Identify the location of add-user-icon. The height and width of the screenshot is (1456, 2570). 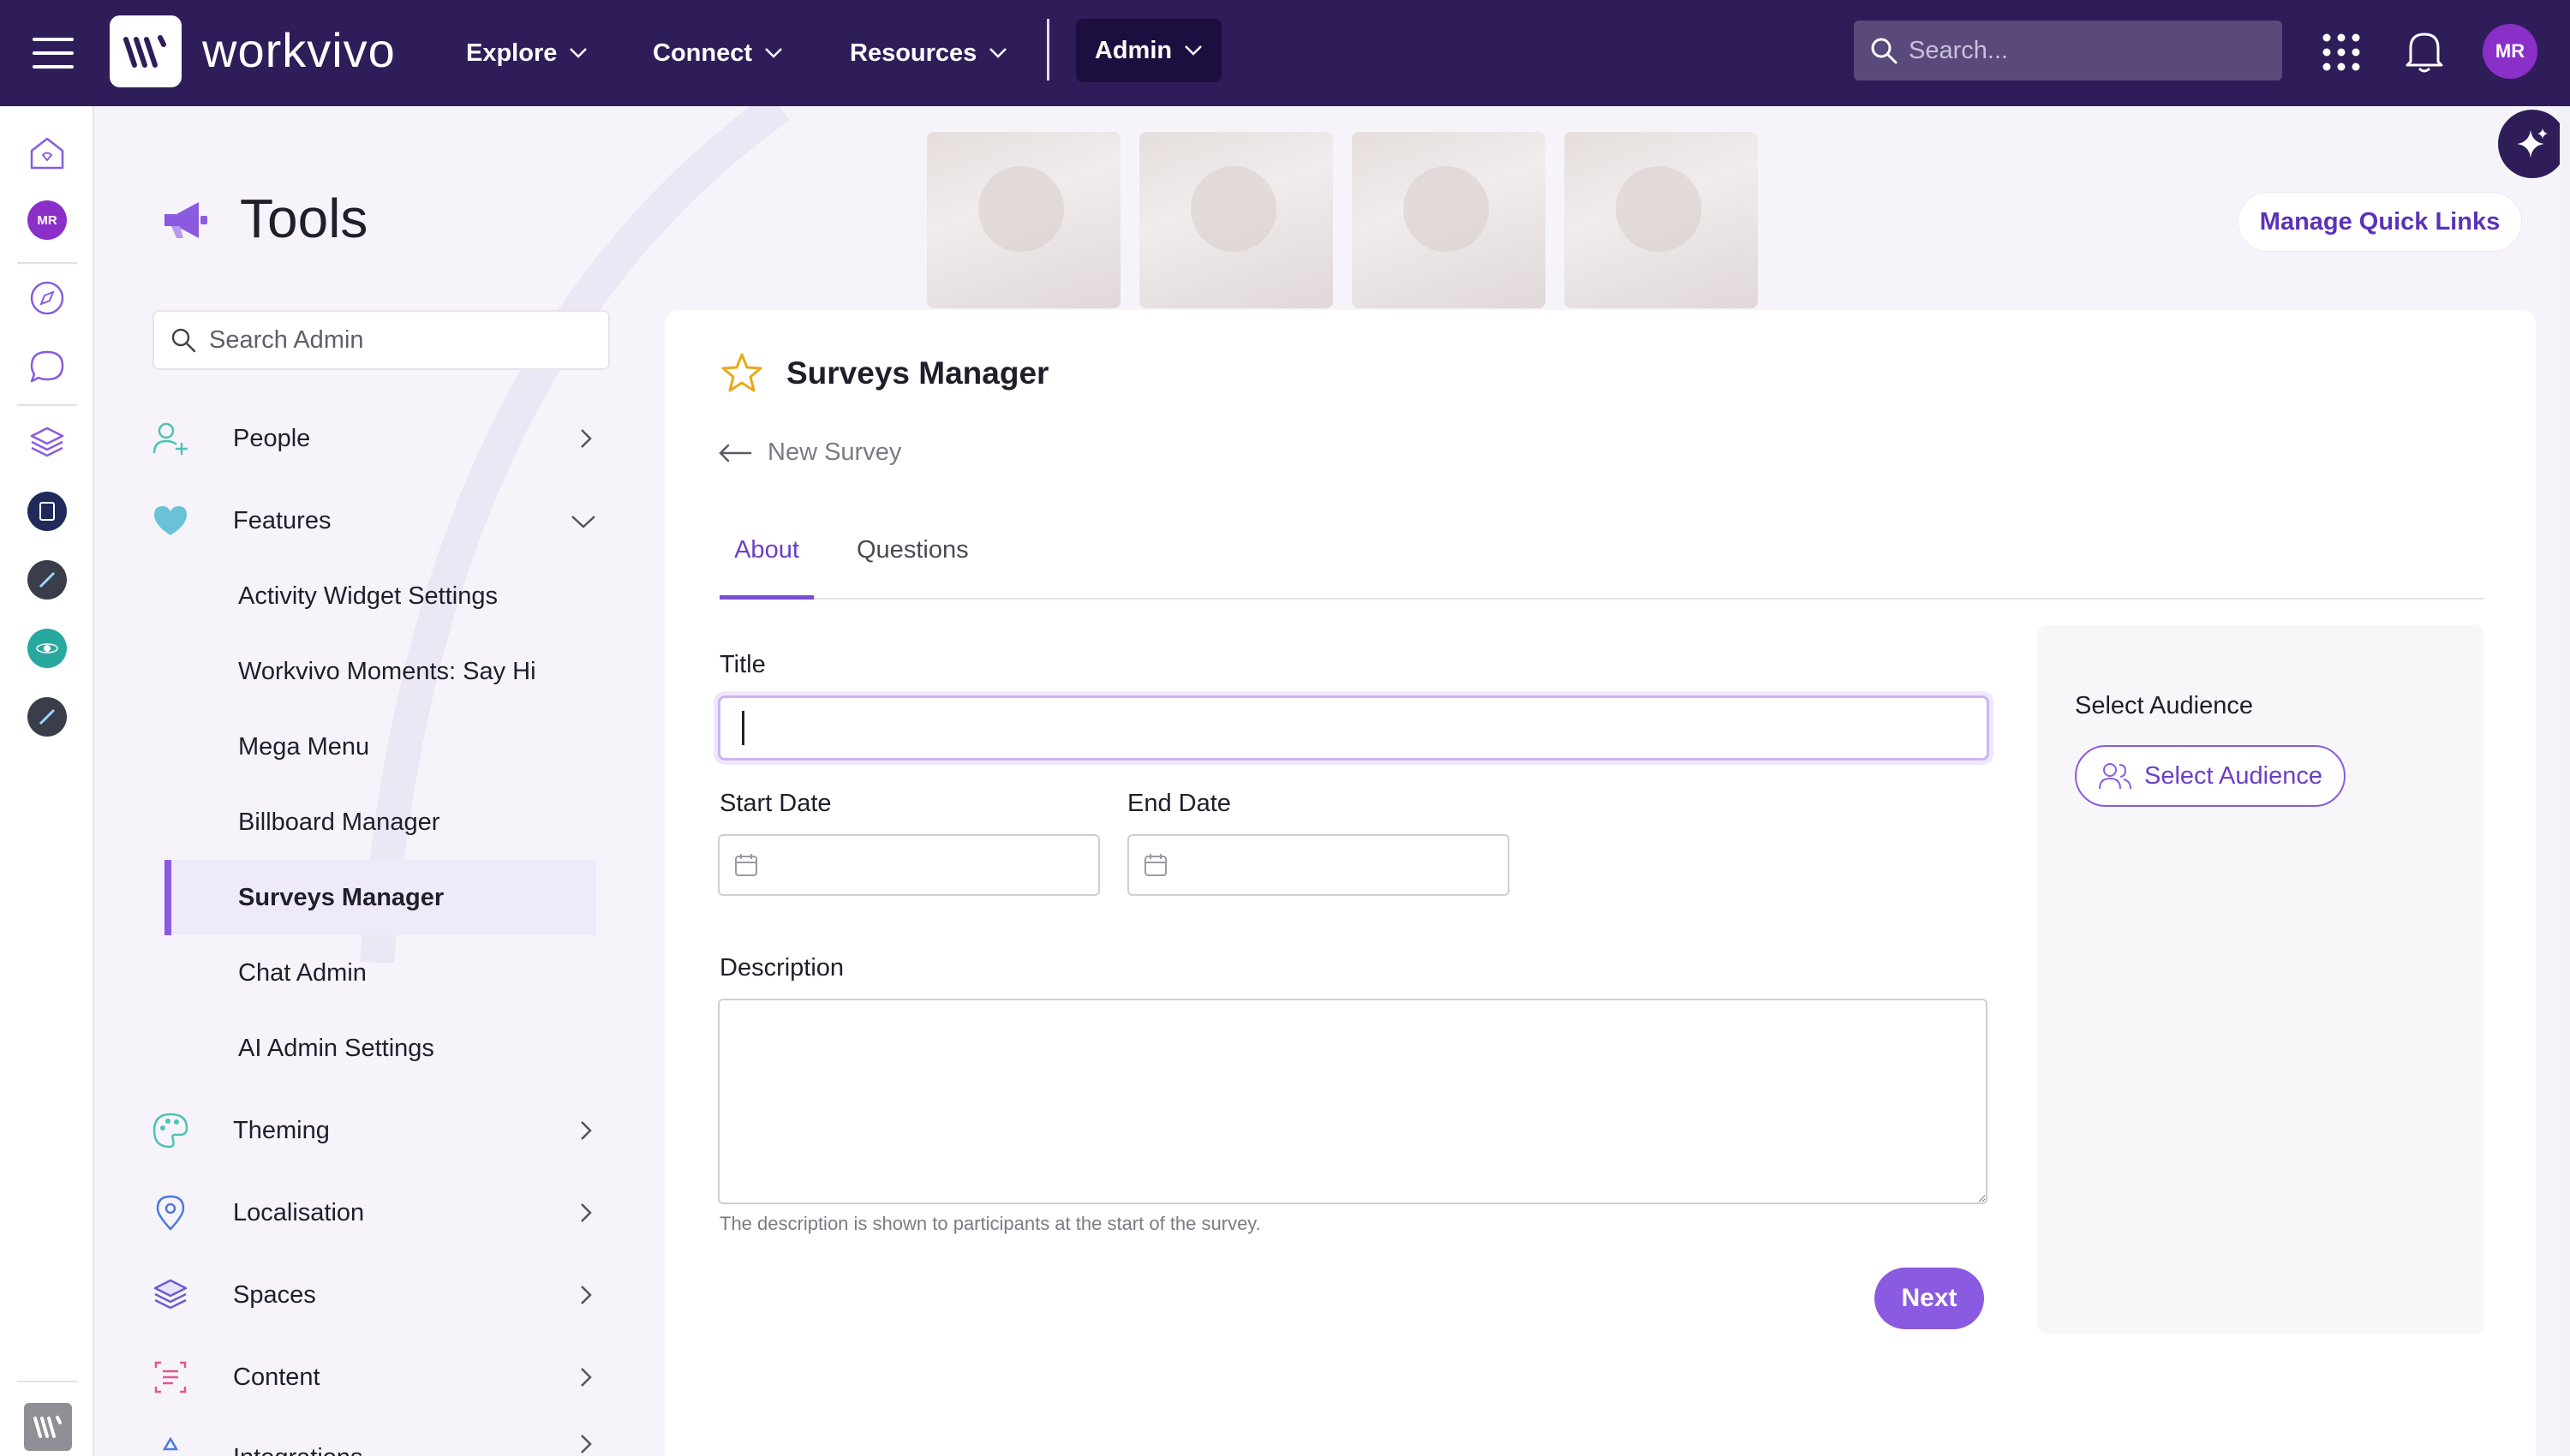
(170, 439).